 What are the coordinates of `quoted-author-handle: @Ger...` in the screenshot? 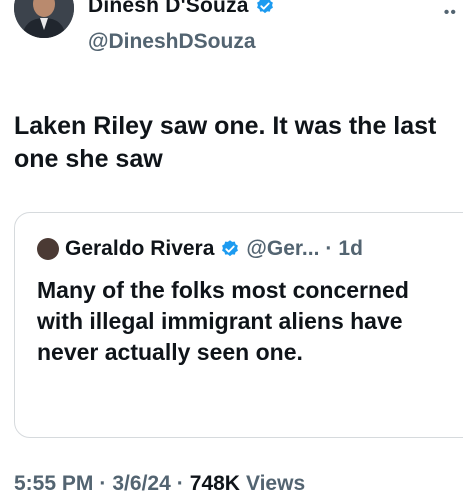 It's located at (282, 249).